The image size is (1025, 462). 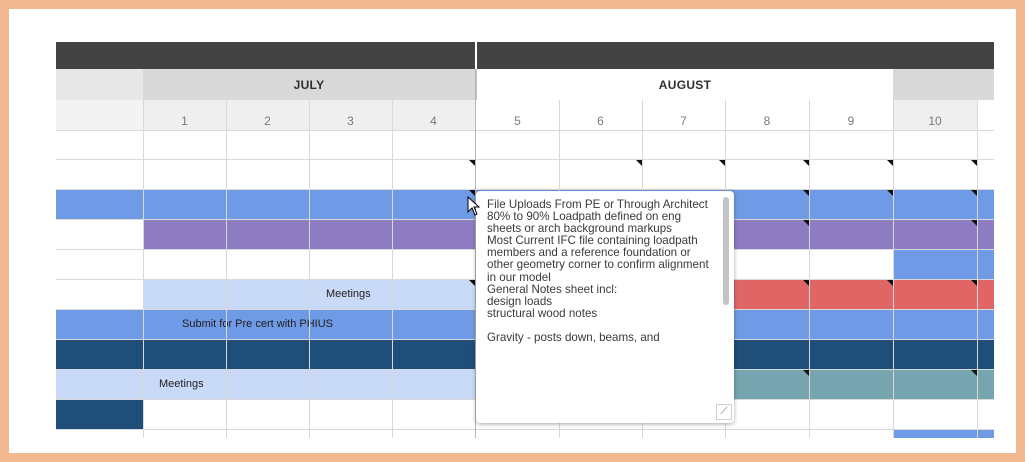 What do you see at coordinates (683, 121) in the screenshot?
I see `day-label: 7` at bounding box center [683, 121].